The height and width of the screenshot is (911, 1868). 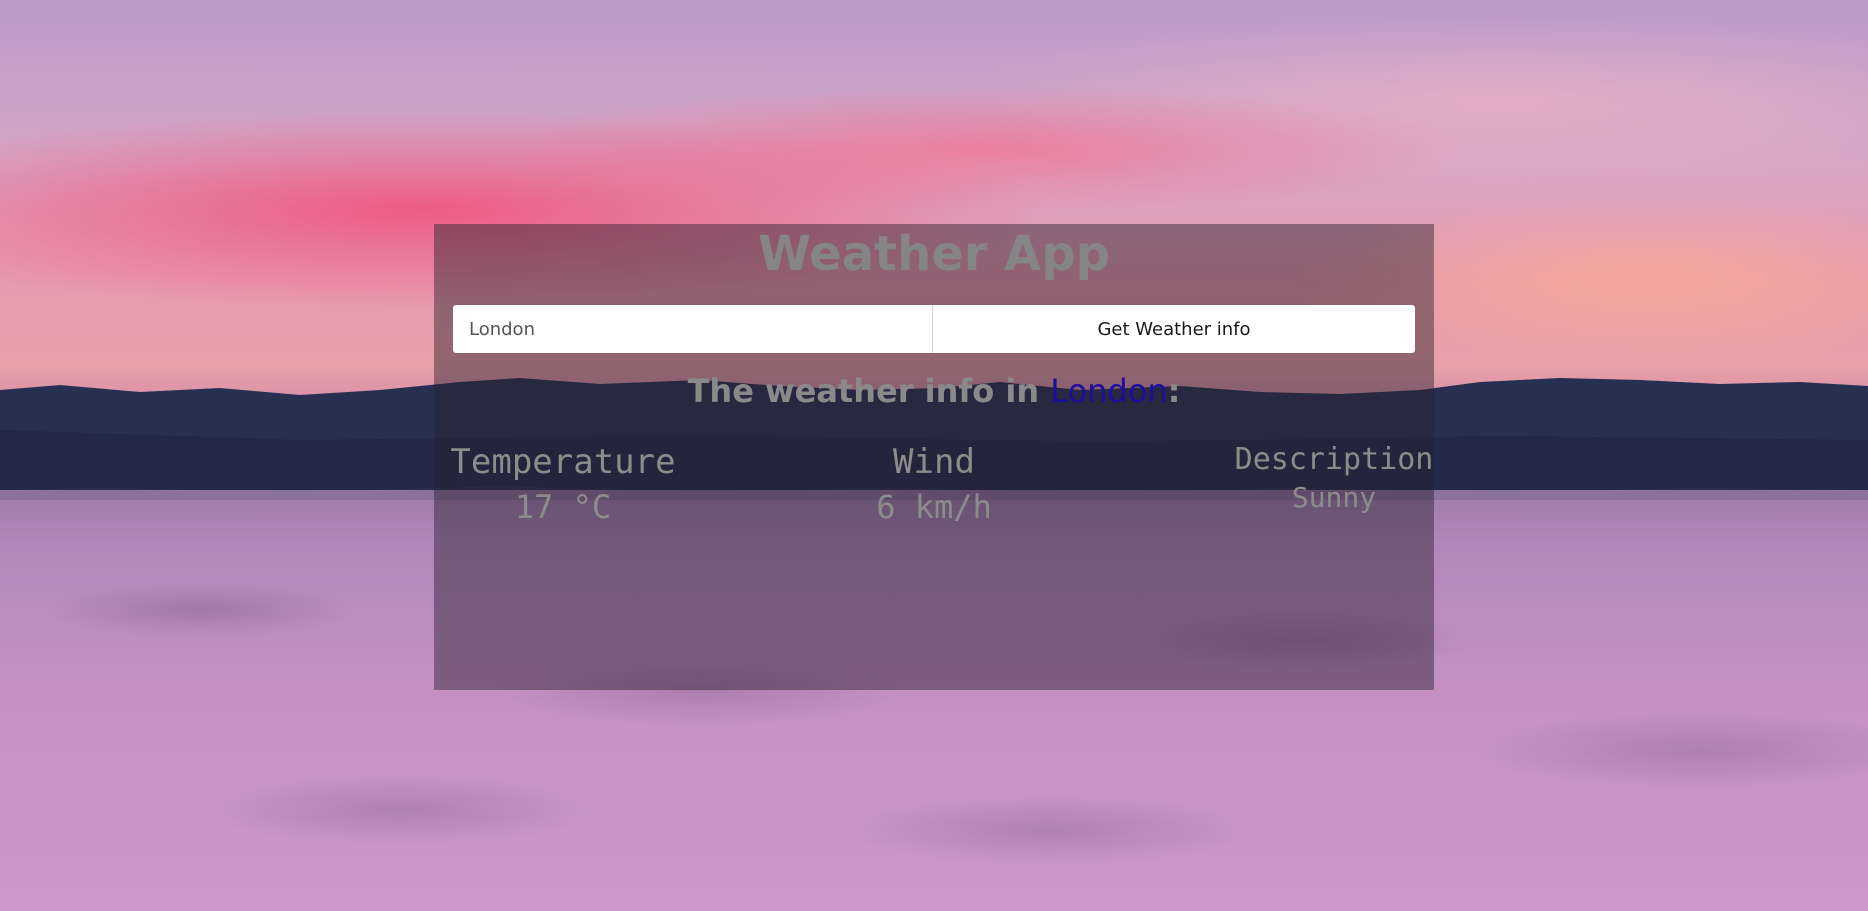 What do you see at coordinates (1334, 497) in the screenshot?
I see `description-value: Sunny` at bounding box center [1334, 497].